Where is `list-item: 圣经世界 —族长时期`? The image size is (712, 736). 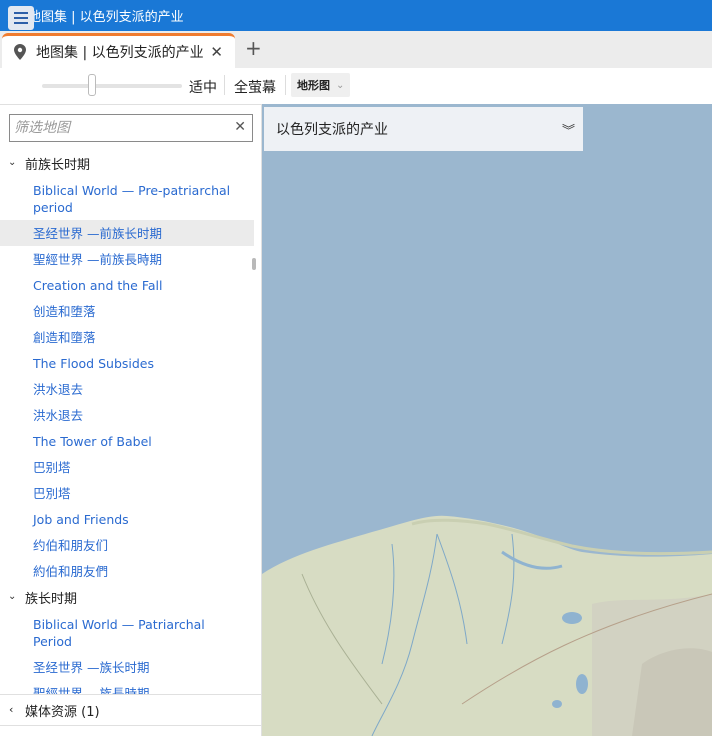
list-item: 圣经世界 —族长时期 is located at coordinates (127, 667).